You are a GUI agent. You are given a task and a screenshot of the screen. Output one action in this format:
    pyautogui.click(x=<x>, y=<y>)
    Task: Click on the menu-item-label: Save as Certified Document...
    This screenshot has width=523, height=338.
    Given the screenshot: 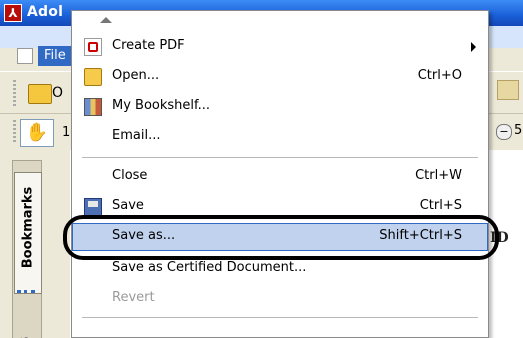 What is the action you would take?
    pyautogui.click(x=209, y=267)
    